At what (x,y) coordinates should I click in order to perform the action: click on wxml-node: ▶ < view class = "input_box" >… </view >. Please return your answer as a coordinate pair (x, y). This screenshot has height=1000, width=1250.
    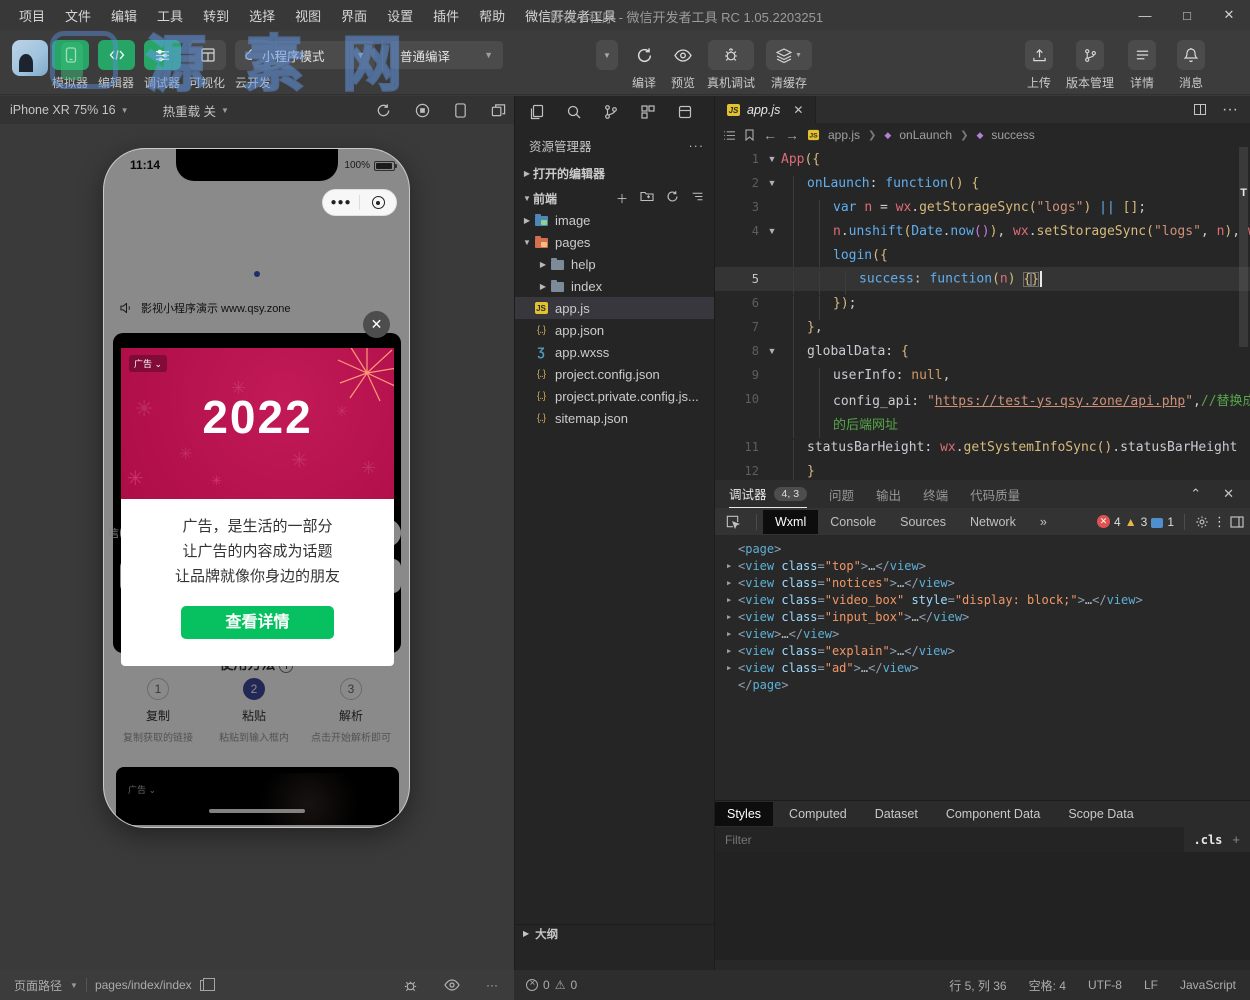
    Looking at the image, I should click on (988, 617).